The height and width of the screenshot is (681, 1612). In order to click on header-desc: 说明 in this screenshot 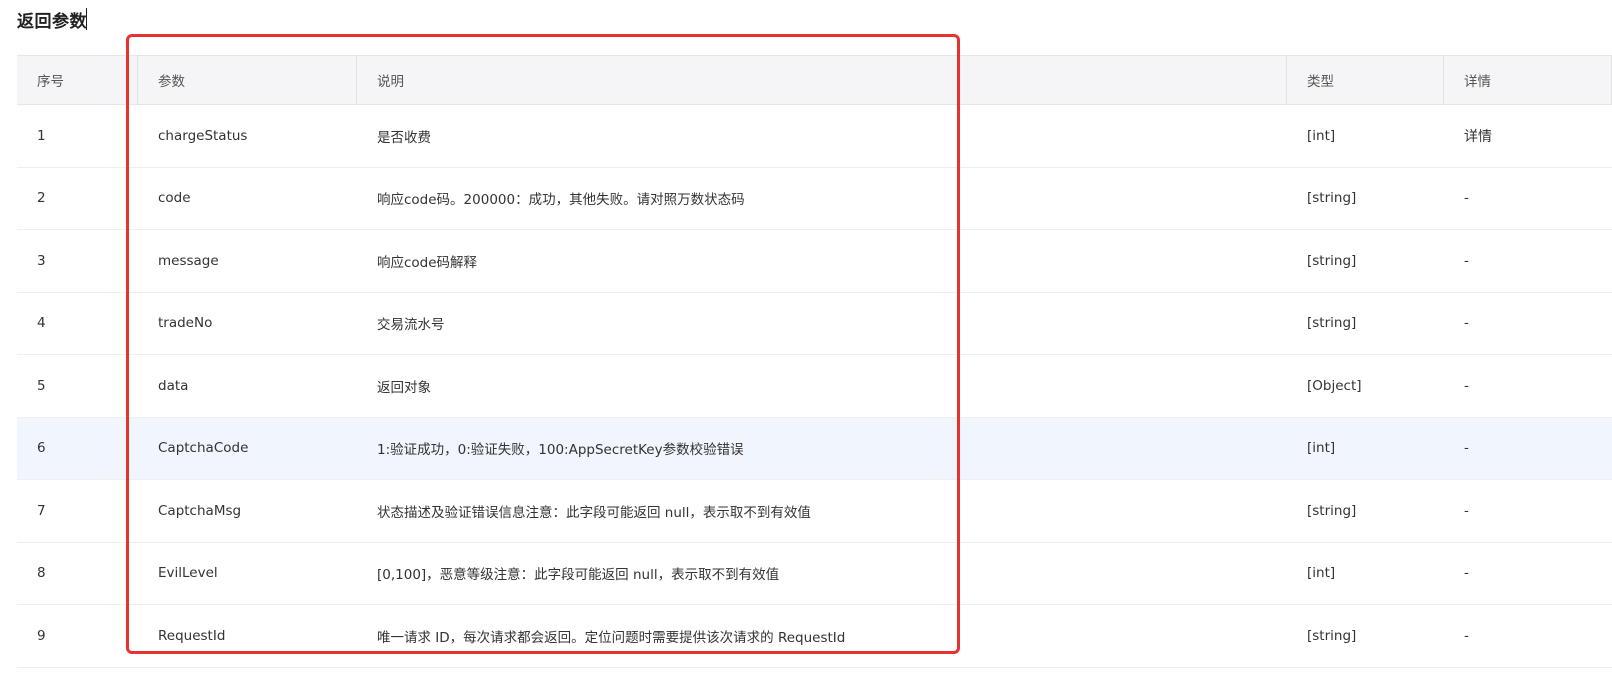, I will do `click(822, 80)`.